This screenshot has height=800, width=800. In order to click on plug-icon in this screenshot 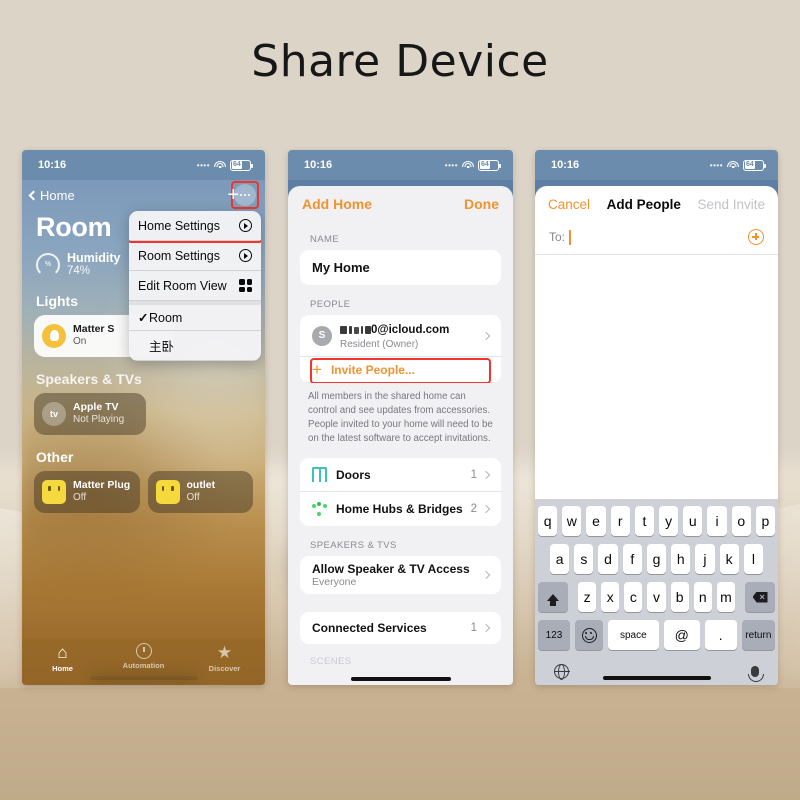, I will do `click(167, 491)`.